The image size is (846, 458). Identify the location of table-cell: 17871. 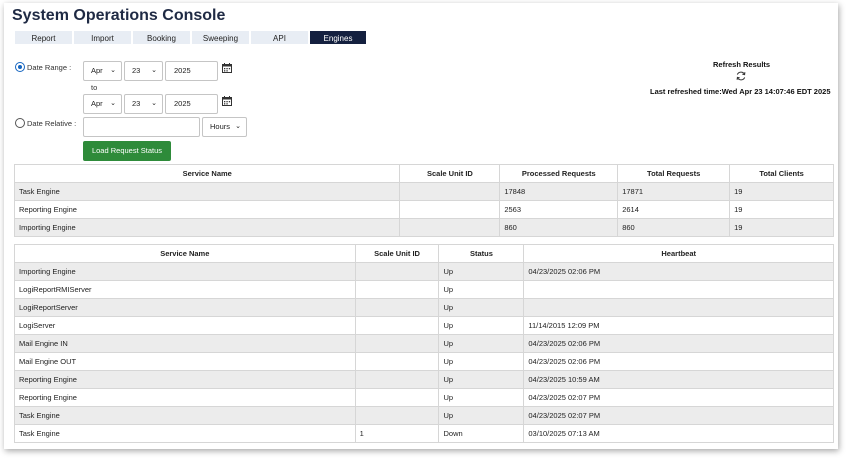
(674, 191).